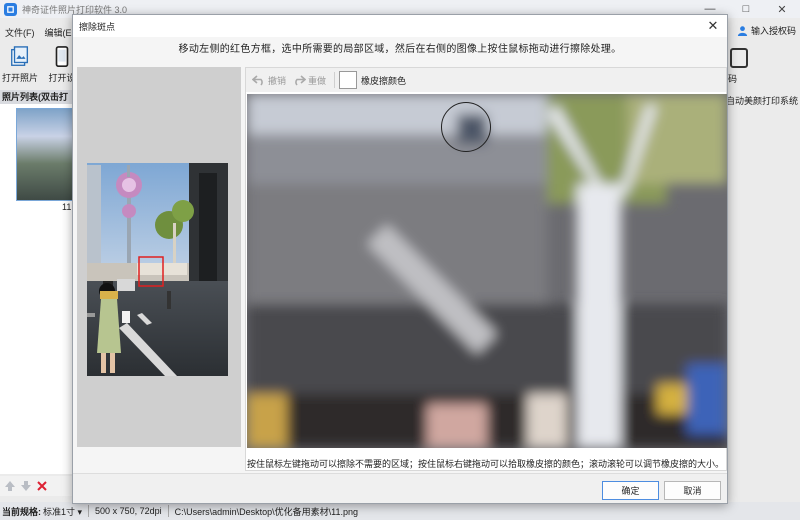  What do you see at coordinates (466, 127) in the screenshot?
I see `eraser-brush-cursor` at bounding box center [466, 127].